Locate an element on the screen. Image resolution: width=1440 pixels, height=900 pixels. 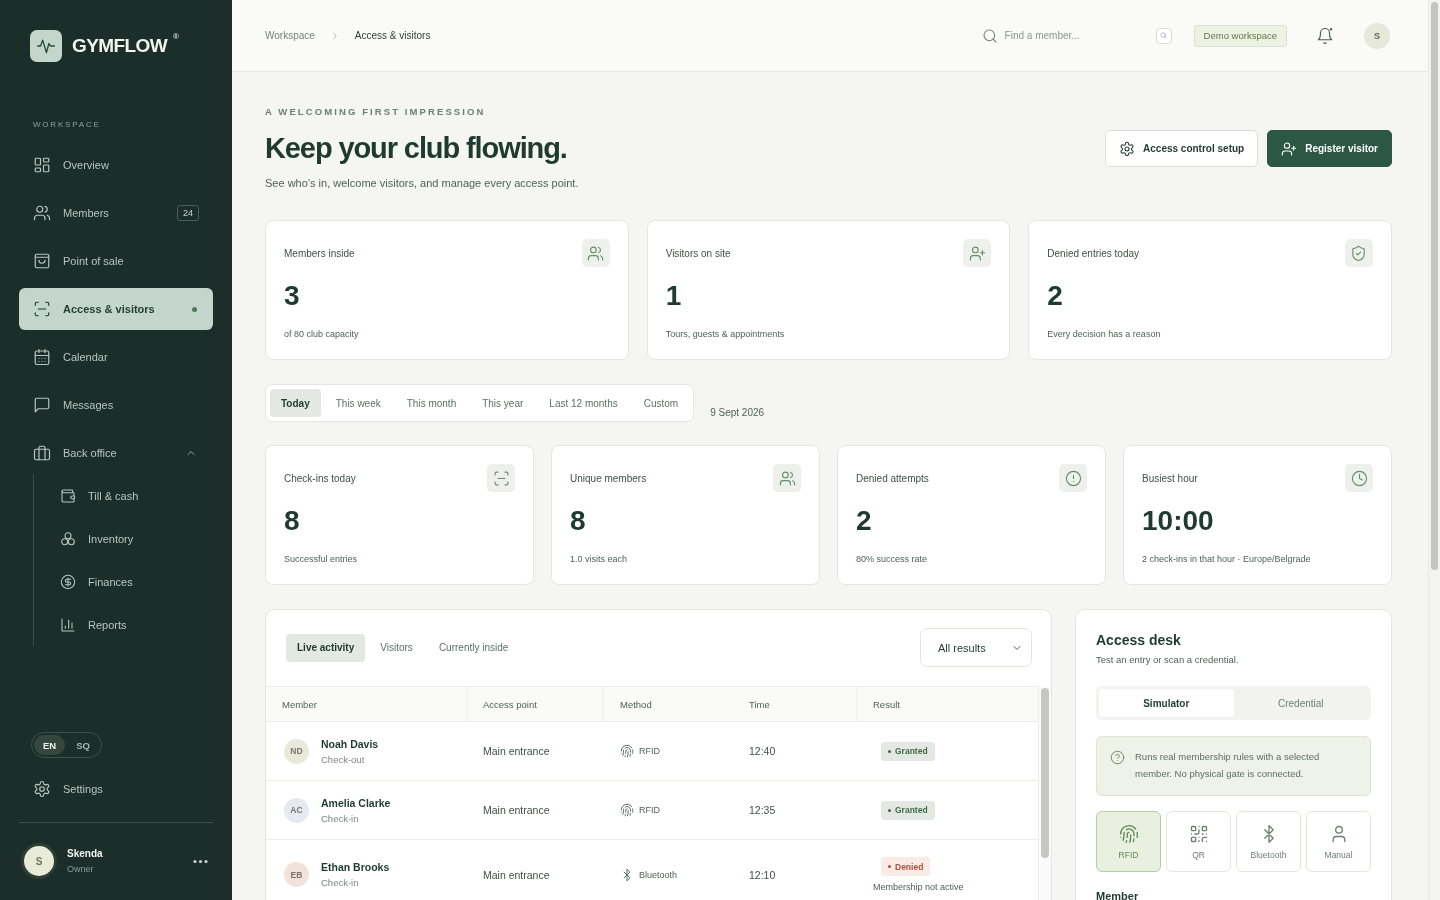
column-heading: Time is located at coordinates (759, 704).